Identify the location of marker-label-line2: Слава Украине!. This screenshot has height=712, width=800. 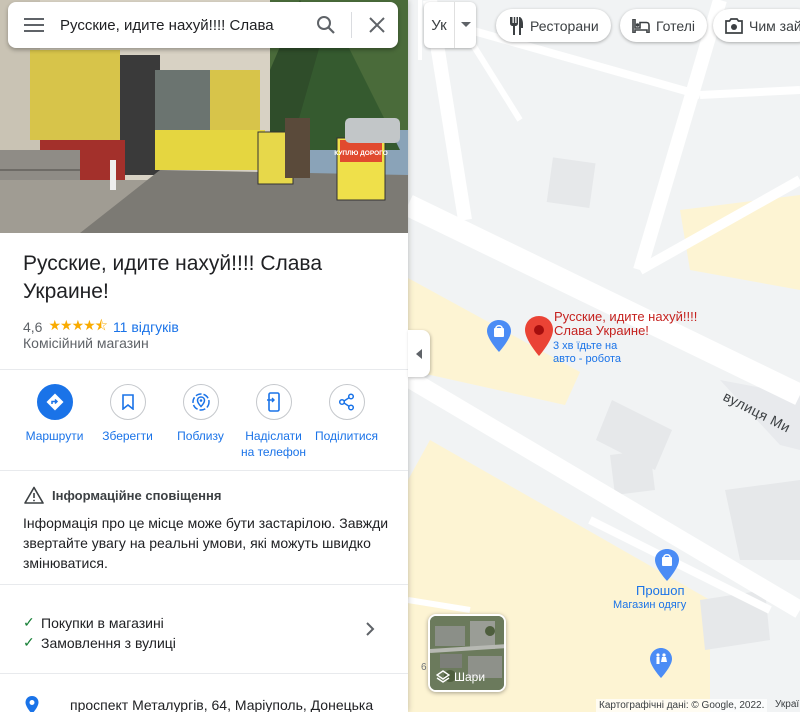
(601, 330).